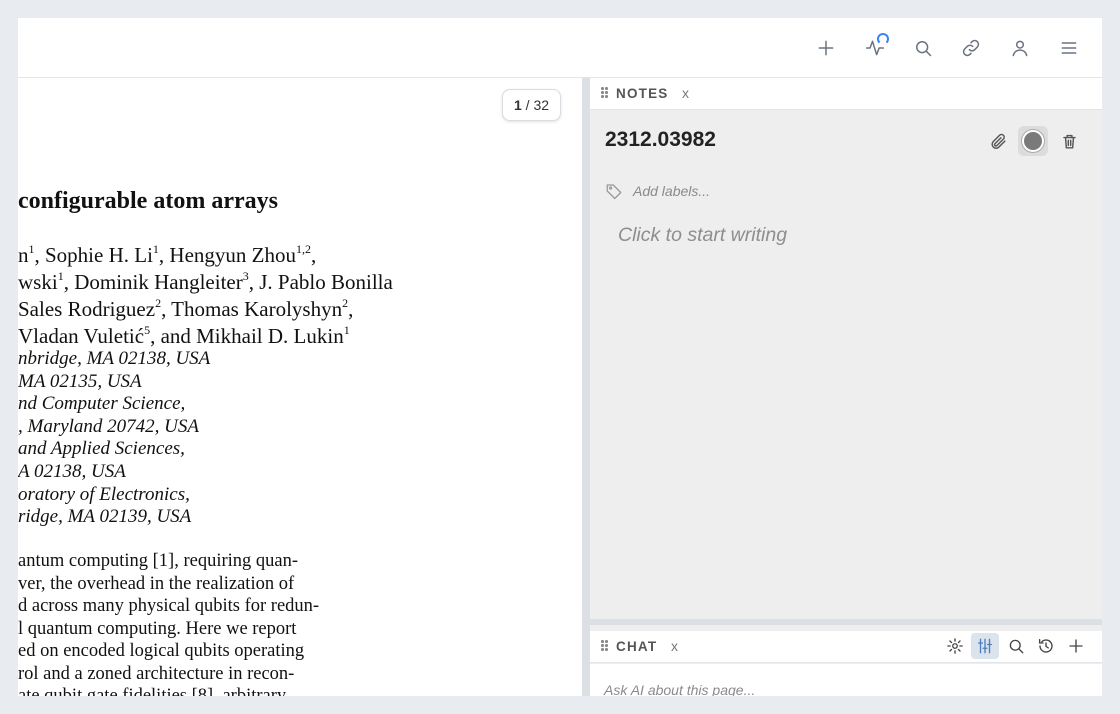  What do you see at coordinates (184, 335) in the screenshot?
I see `author-line: Vladan Vuletić5, and Mikhail D. Lukin1` at bounding box center [184, 335].